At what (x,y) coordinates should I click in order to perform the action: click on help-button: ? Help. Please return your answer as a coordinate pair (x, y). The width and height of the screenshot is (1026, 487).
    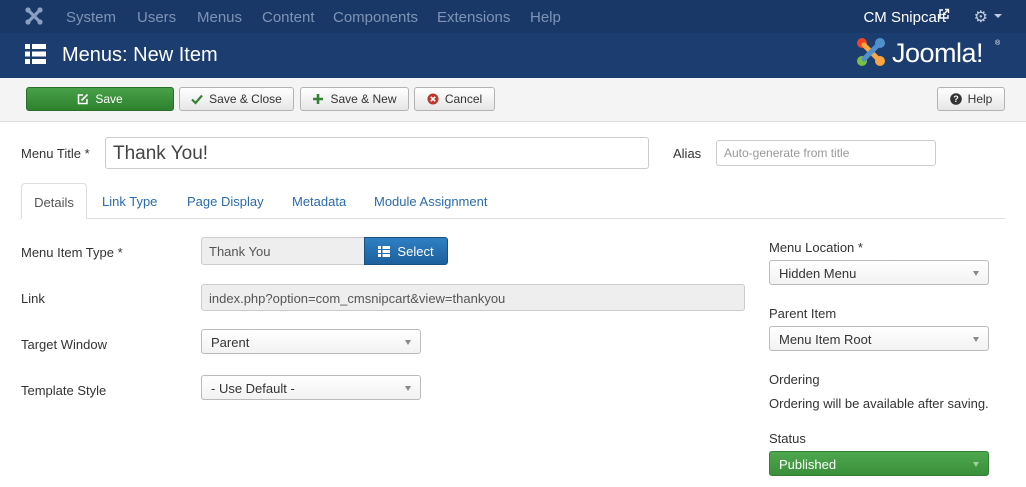
    Looking at the image, I should click on (971, 99).